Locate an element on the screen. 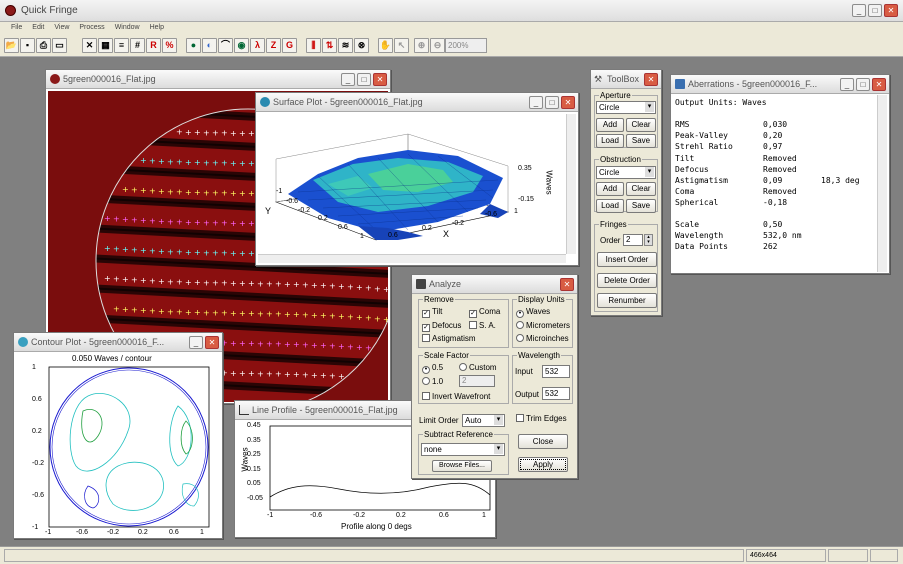  zoom-select: 200% is located at coordinates (466, 45).